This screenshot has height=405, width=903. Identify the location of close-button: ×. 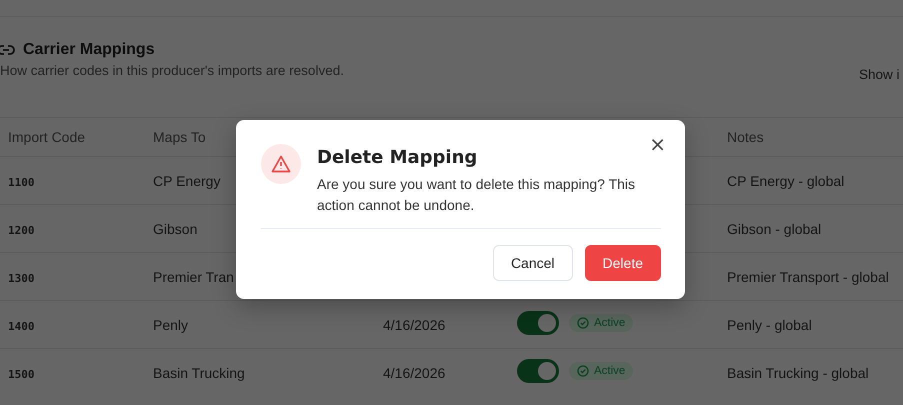
(657, 144).